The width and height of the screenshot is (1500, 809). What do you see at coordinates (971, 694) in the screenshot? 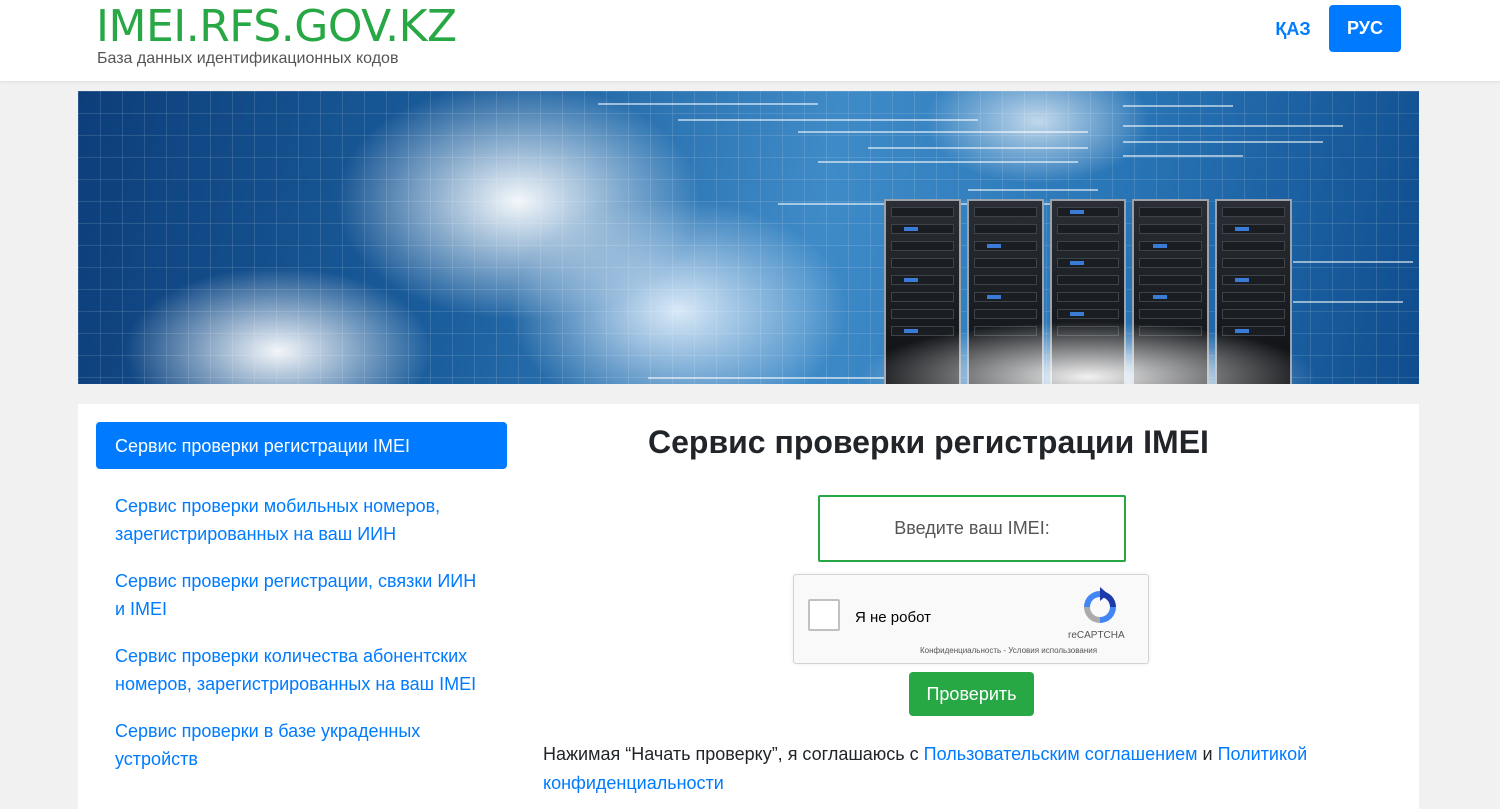
I see `check-button: Проверить` at bounding box center [971, 694].